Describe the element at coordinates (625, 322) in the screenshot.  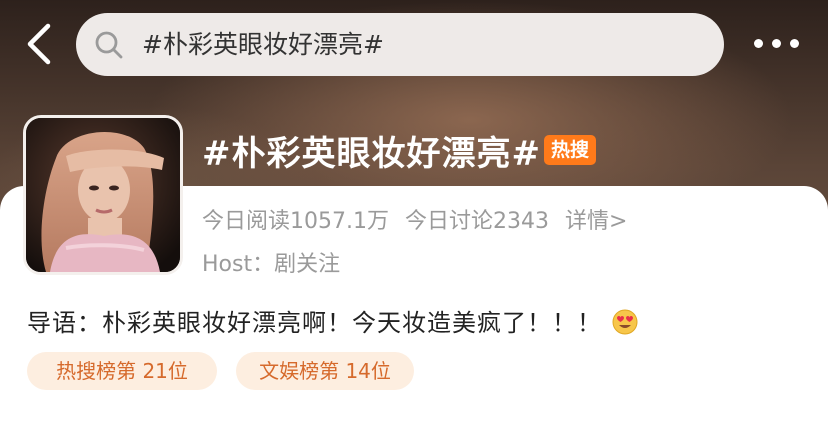
I see `heart-eyes-emoji-icon` at that location.